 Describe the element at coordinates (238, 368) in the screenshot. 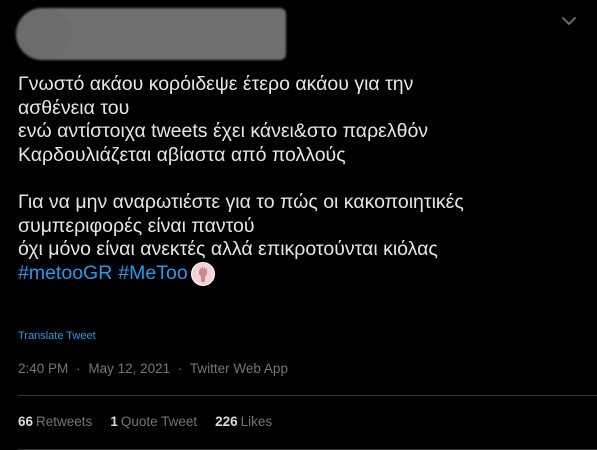

I see `tweet-source: Twitter Web App` at that location.